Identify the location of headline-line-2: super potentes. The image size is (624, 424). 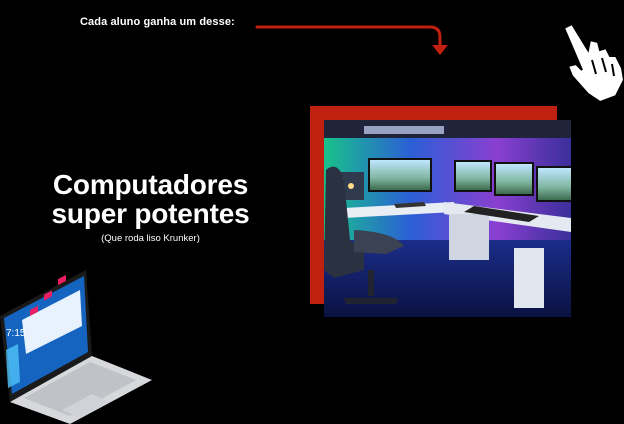
(150, 213).